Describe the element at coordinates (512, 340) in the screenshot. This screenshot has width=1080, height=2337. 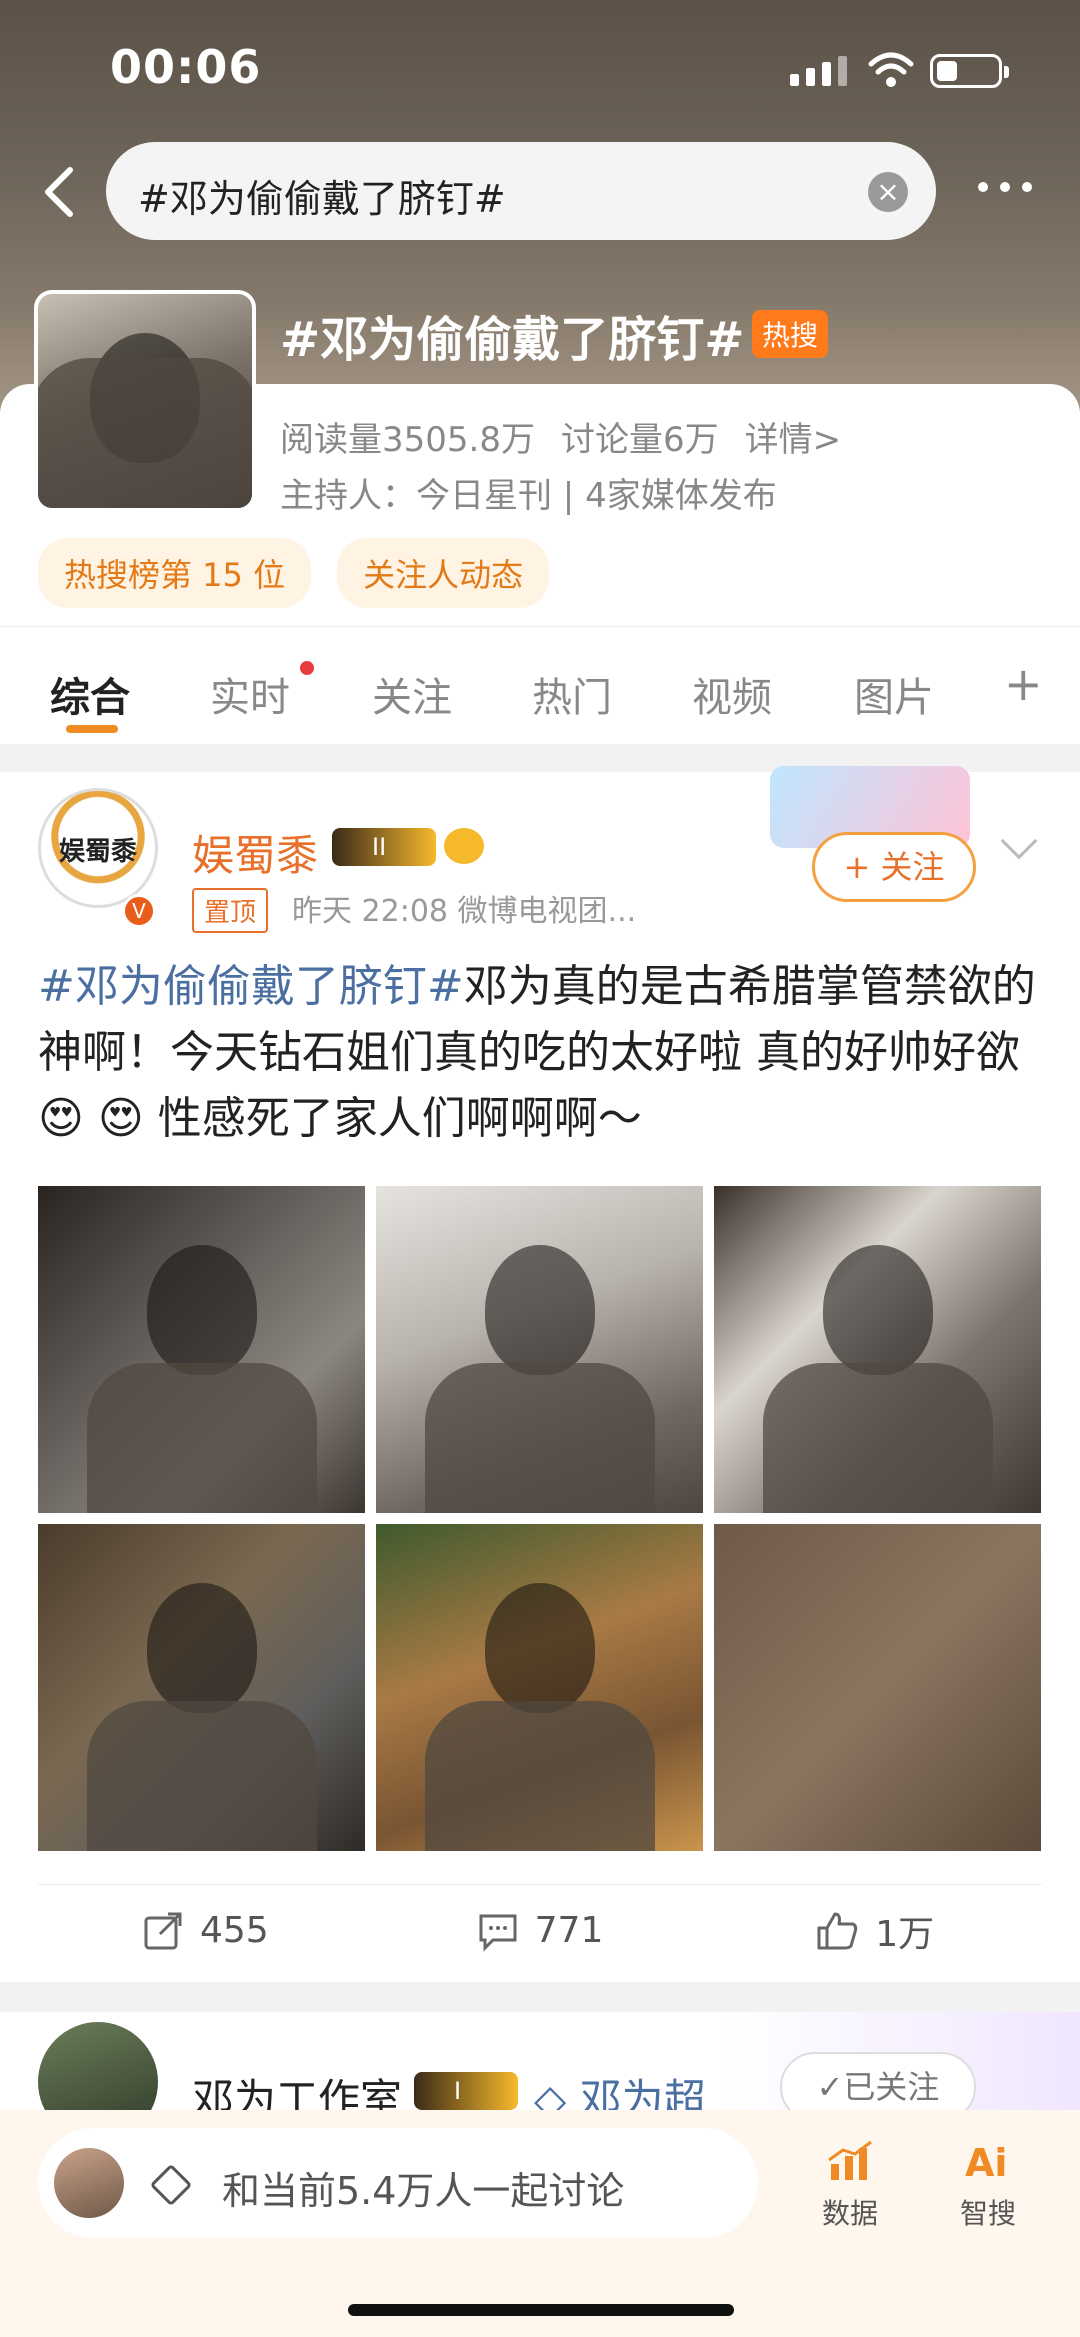
I see `topic-title: #邓为偷偷戴了脐钉#` at that location.